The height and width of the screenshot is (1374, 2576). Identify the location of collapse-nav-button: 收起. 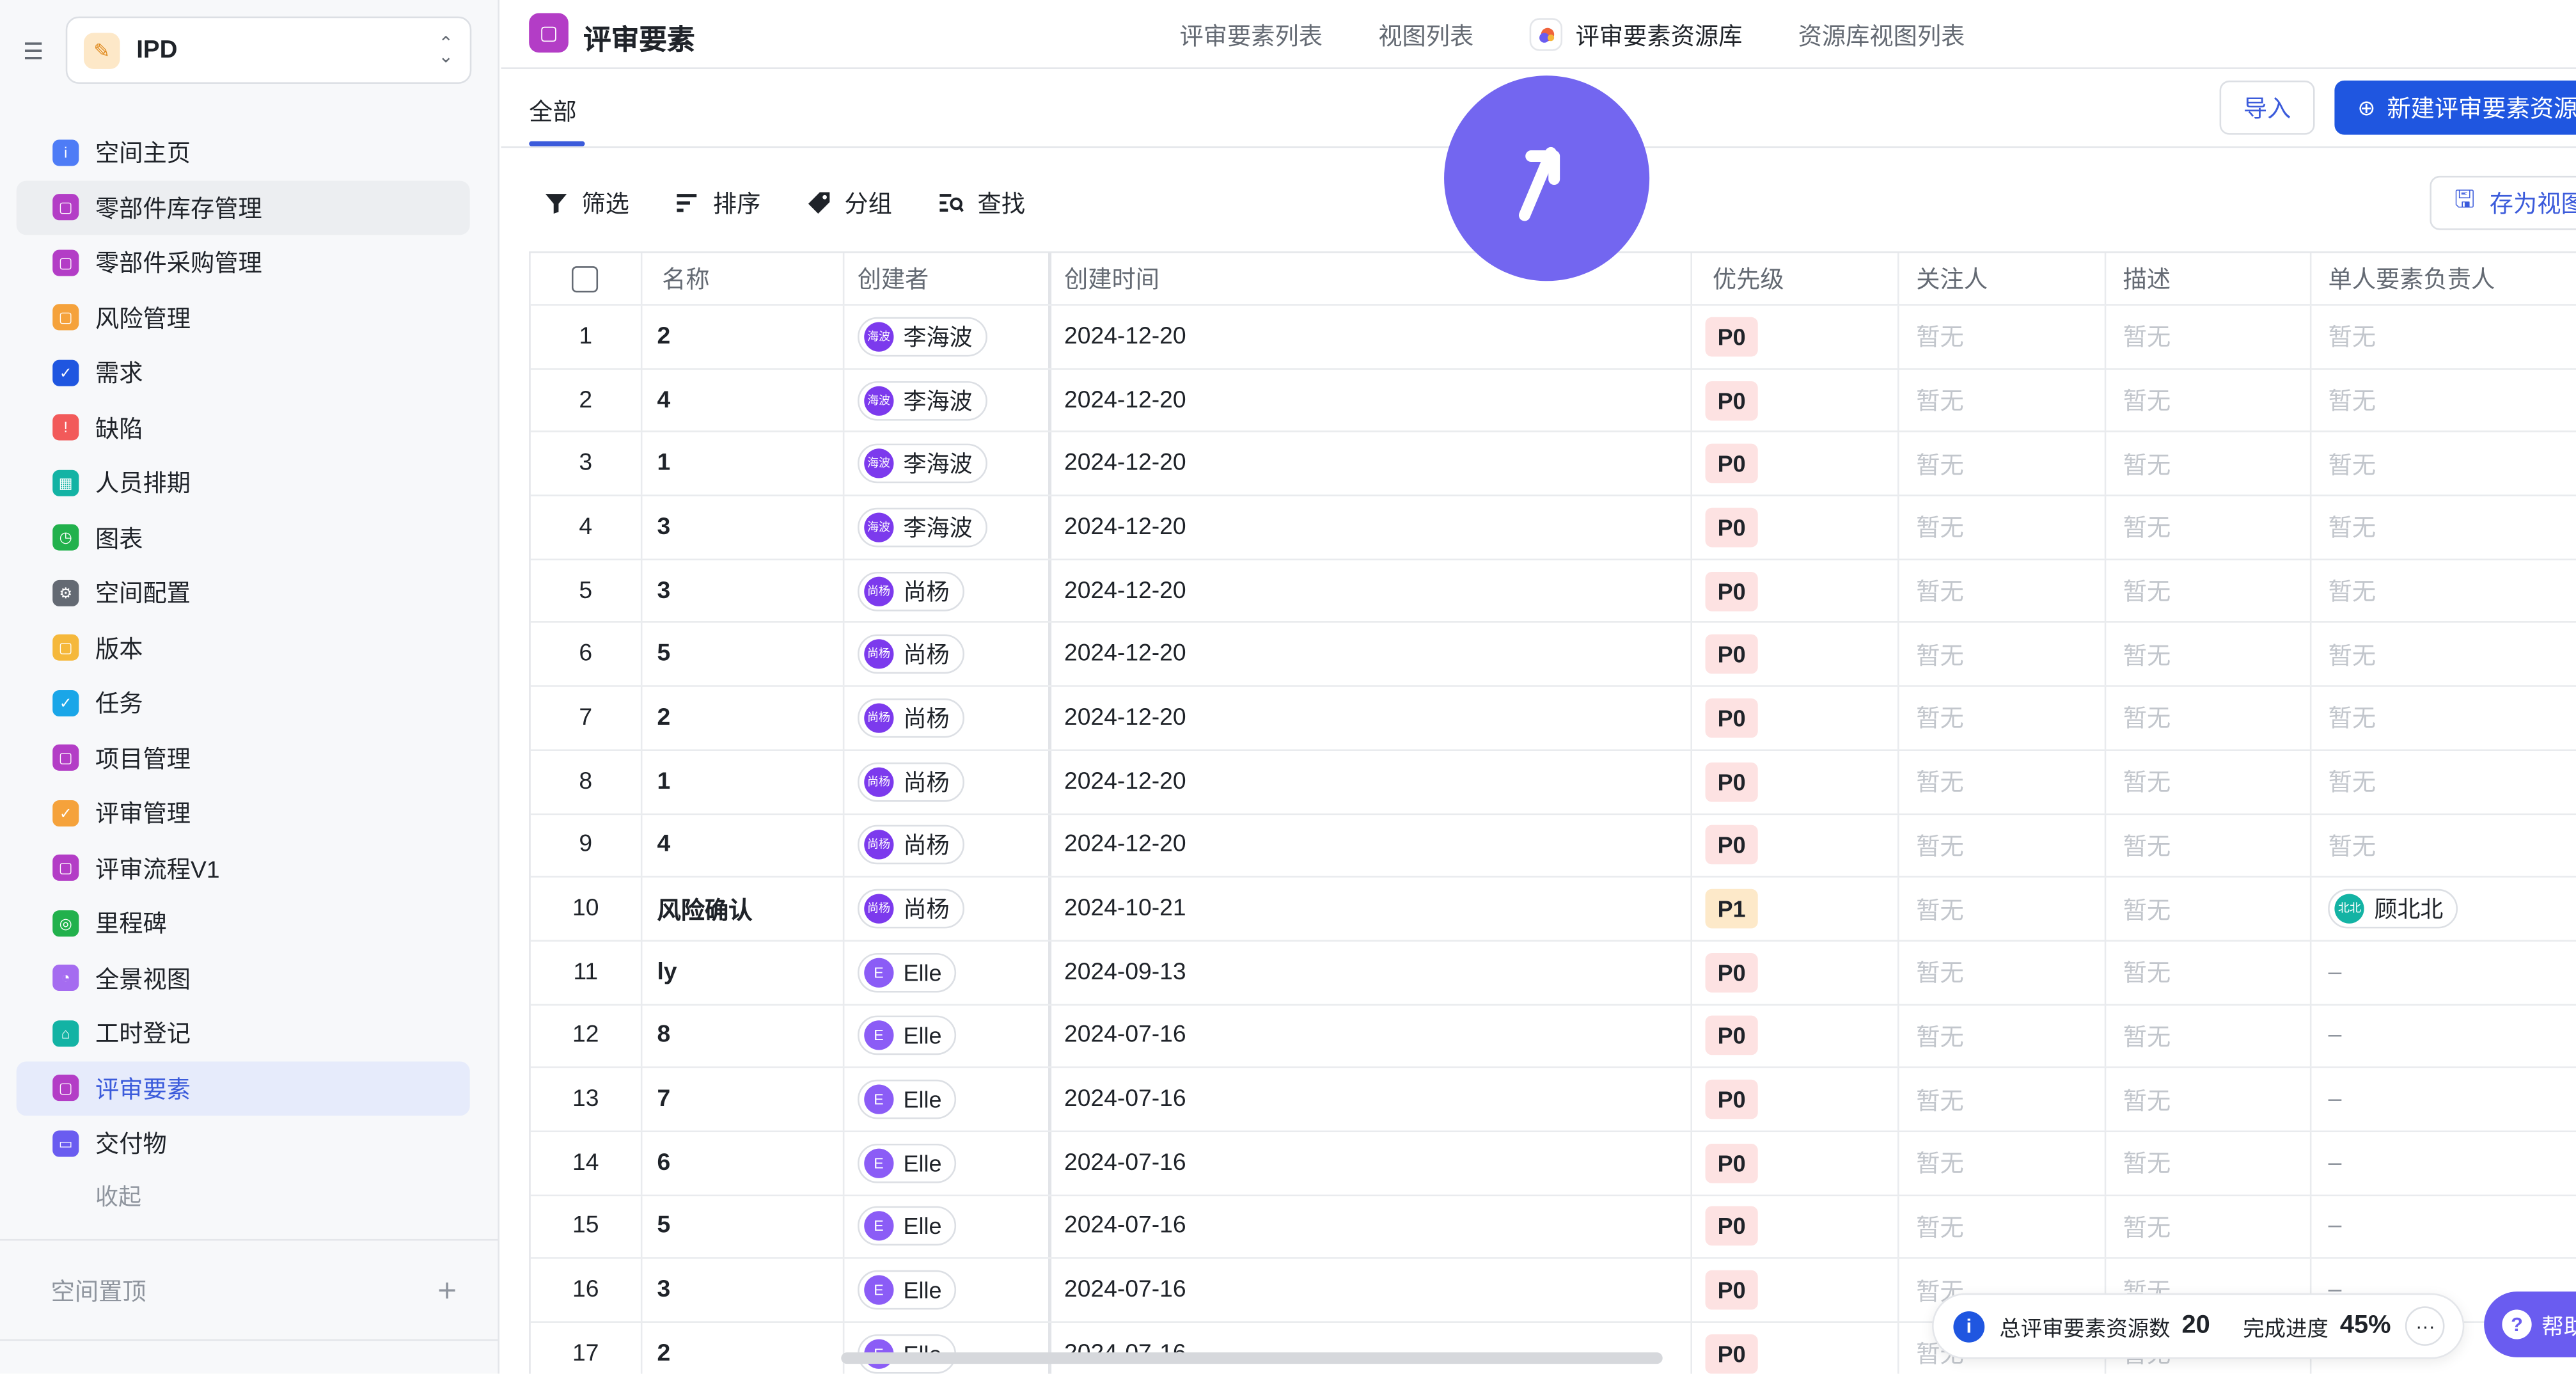
(243, 1195).